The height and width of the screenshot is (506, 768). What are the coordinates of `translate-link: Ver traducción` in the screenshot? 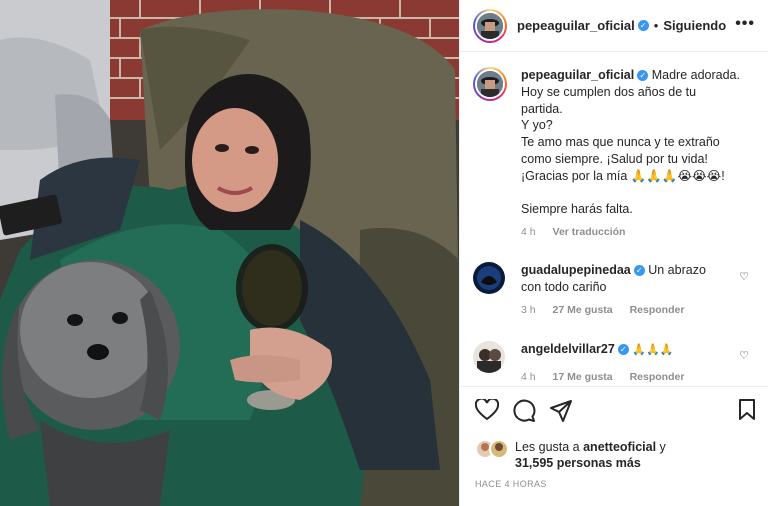 It's located at (589, 232).